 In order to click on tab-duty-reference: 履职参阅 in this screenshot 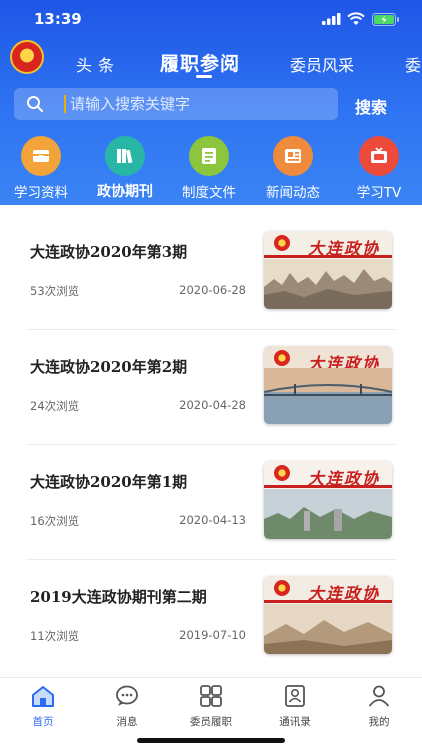, I will do `click(200, 62)`.